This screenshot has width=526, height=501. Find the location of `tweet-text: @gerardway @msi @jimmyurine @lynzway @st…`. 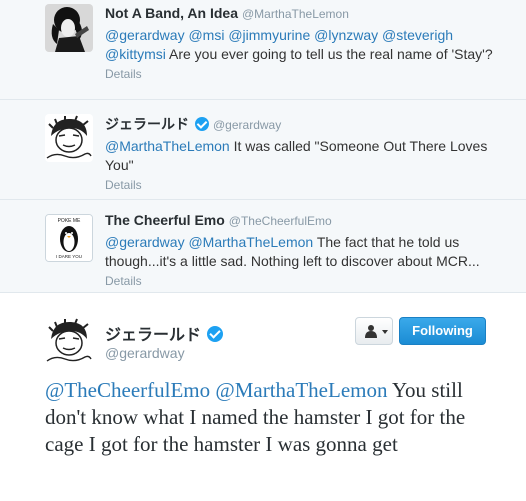

tweet-text: @gerardway @msi @jimmyurine @lynzway @st… is located at coordinates (300, 45).